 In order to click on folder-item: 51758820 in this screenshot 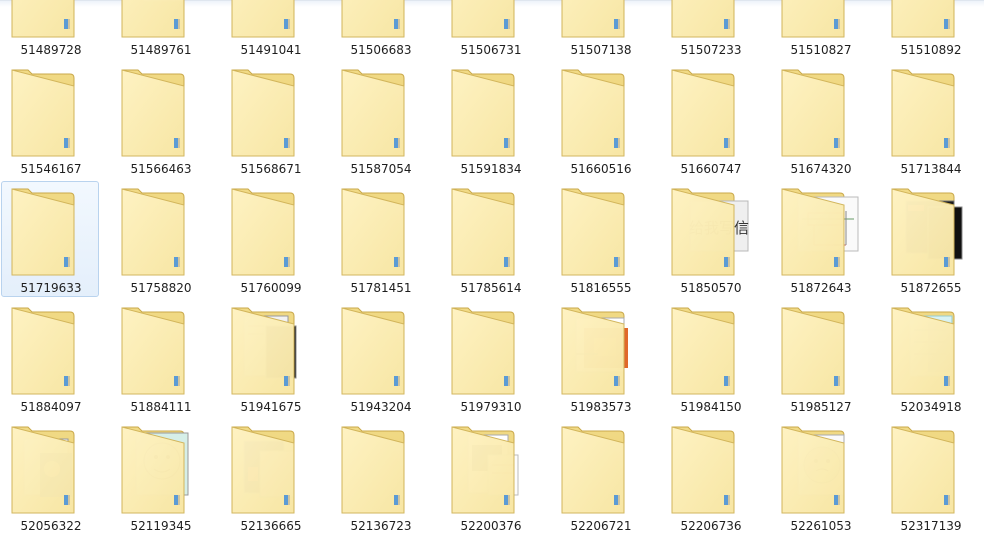, I will do `click(160, 239)`.